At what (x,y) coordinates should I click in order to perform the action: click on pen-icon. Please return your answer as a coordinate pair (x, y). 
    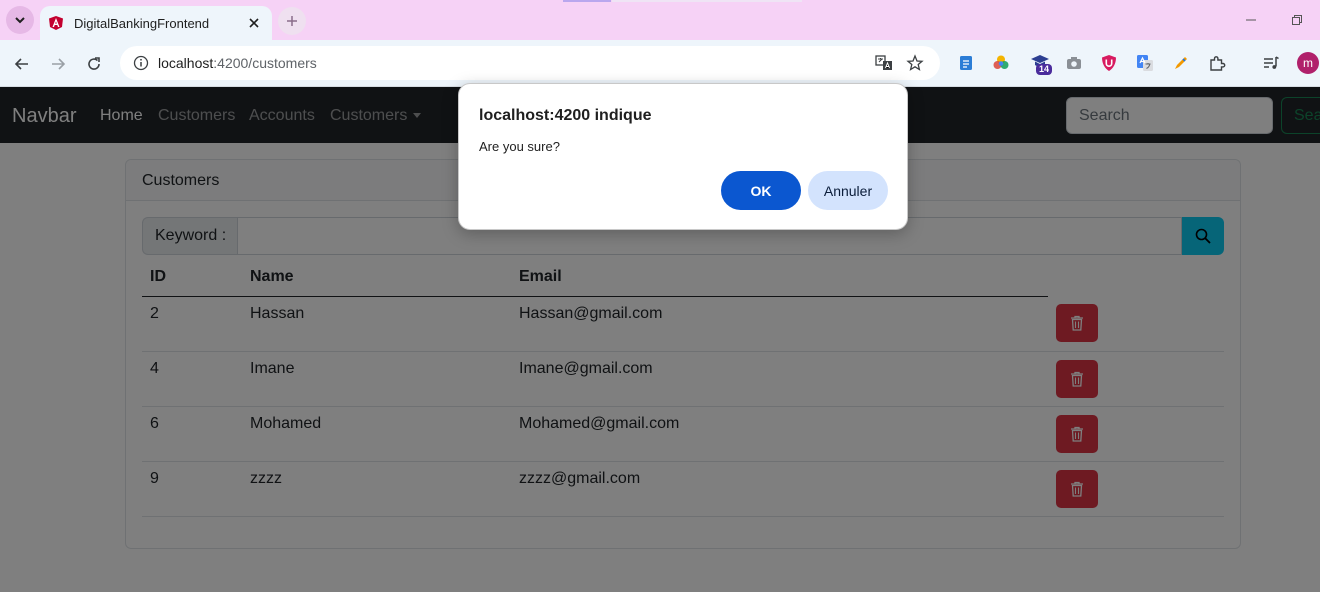
    Looking at the image, I should click on (1181, 63).